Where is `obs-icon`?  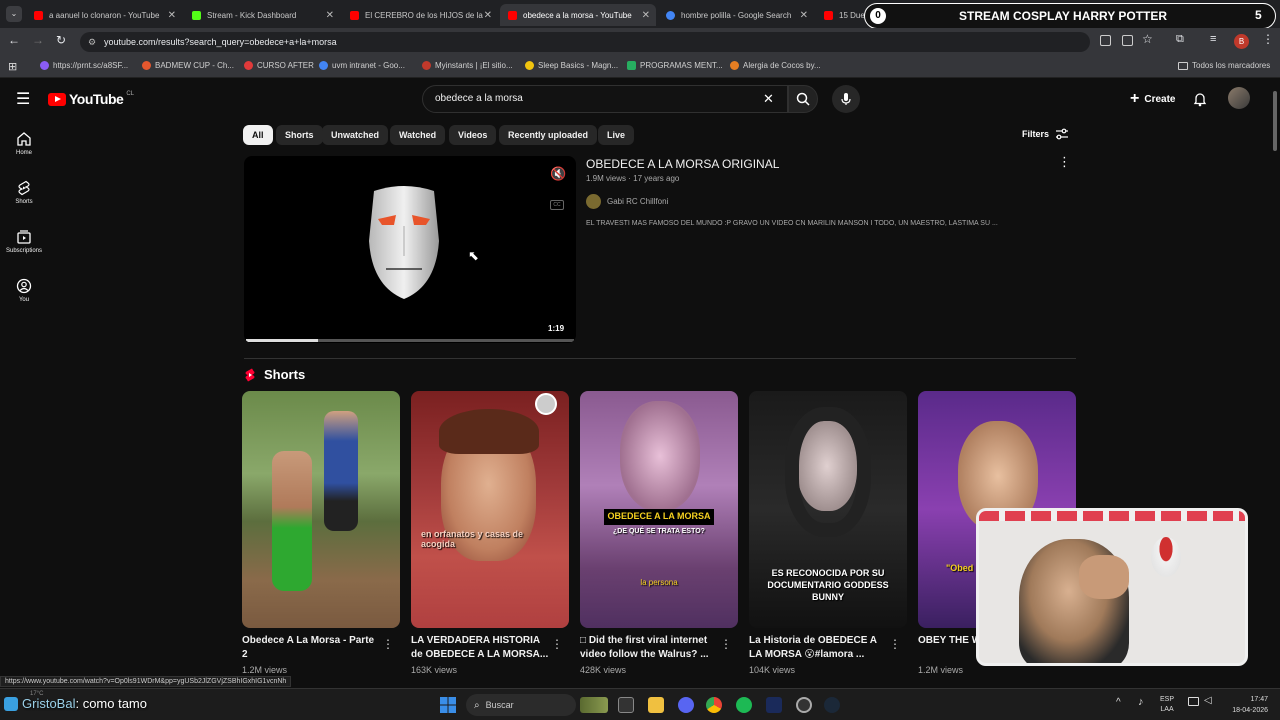
obs-icon is located at coordinates (804, 705).